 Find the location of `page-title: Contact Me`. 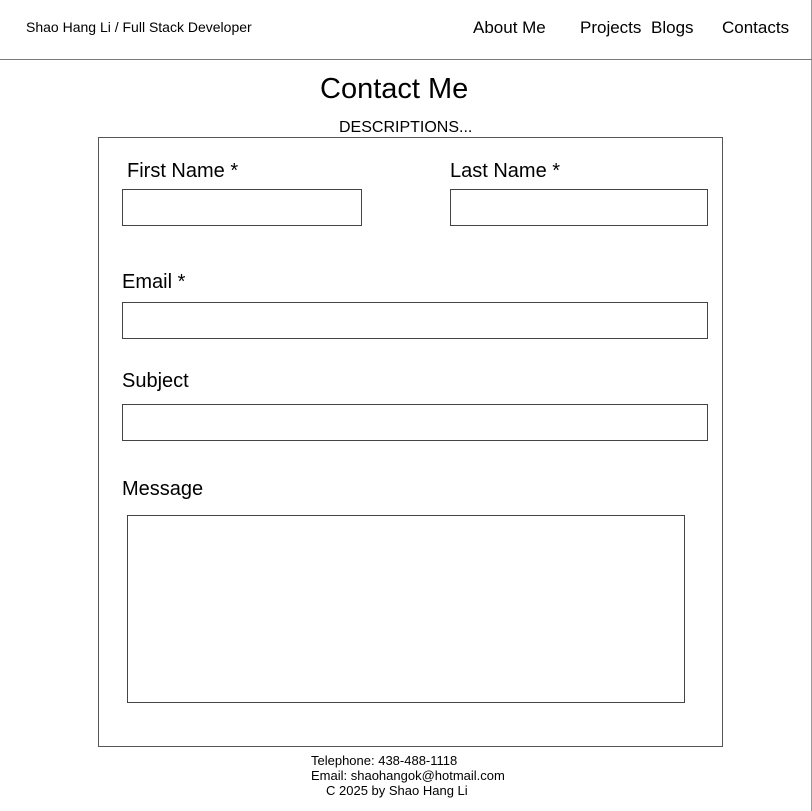

page-title: Contact Me is located at coordinates (394, 89).